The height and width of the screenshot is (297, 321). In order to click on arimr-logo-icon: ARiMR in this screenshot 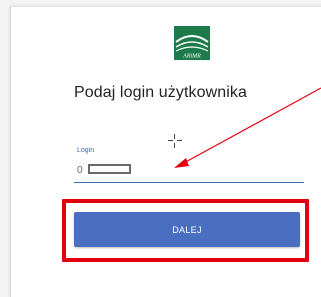, I will do `click(192, 43)`.